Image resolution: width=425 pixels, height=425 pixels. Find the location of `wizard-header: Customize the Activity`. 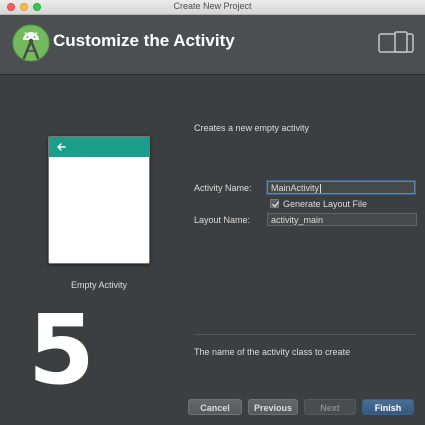

wizard-header: Customize the Activity is located at coordinates (212, 45).